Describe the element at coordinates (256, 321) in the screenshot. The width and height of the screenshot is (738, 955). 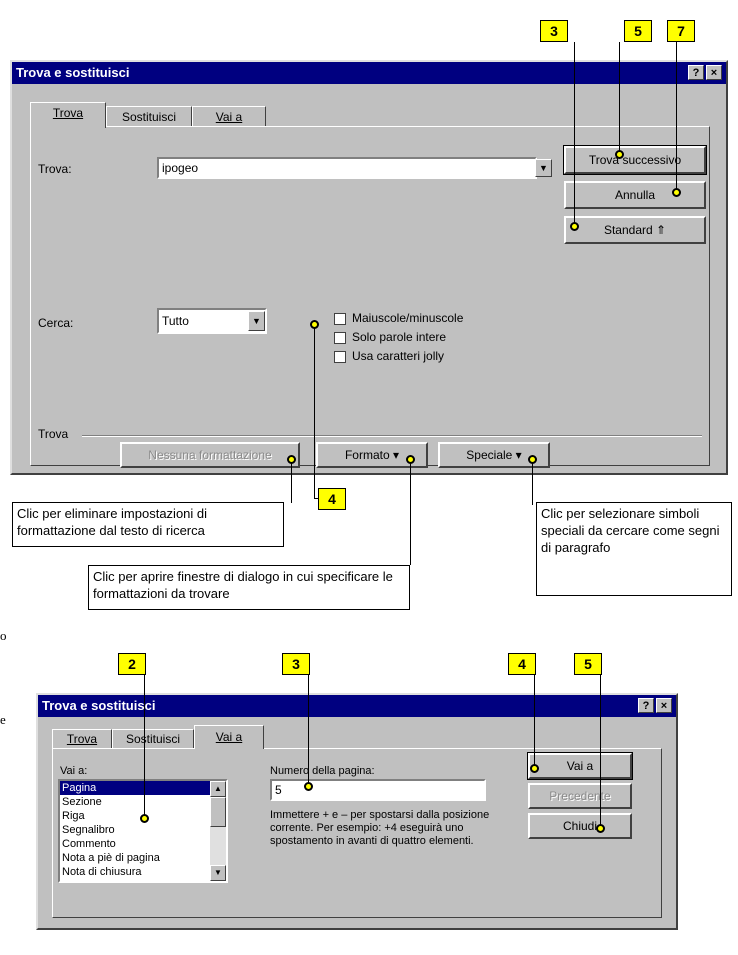
I see `search-dropdown-button: ▼` at that location.